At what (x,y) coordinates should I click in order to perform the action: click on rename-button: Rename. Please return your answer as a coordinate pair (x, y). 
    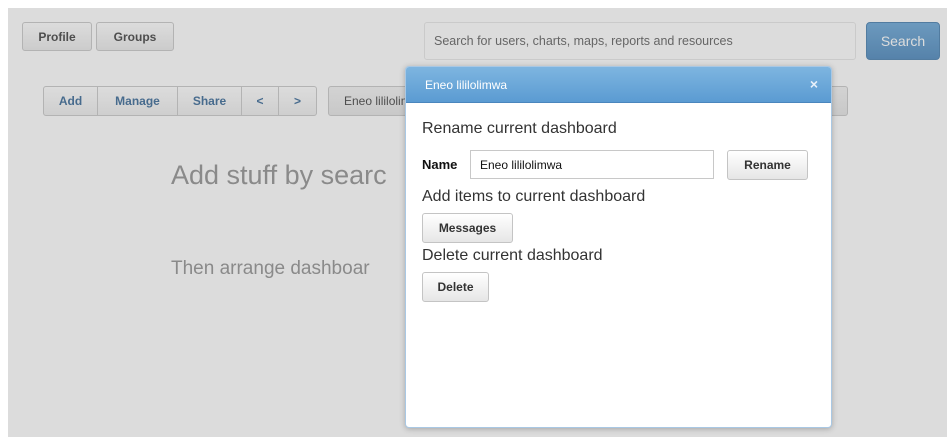
    Looking at the image, I should click on (767, 165).